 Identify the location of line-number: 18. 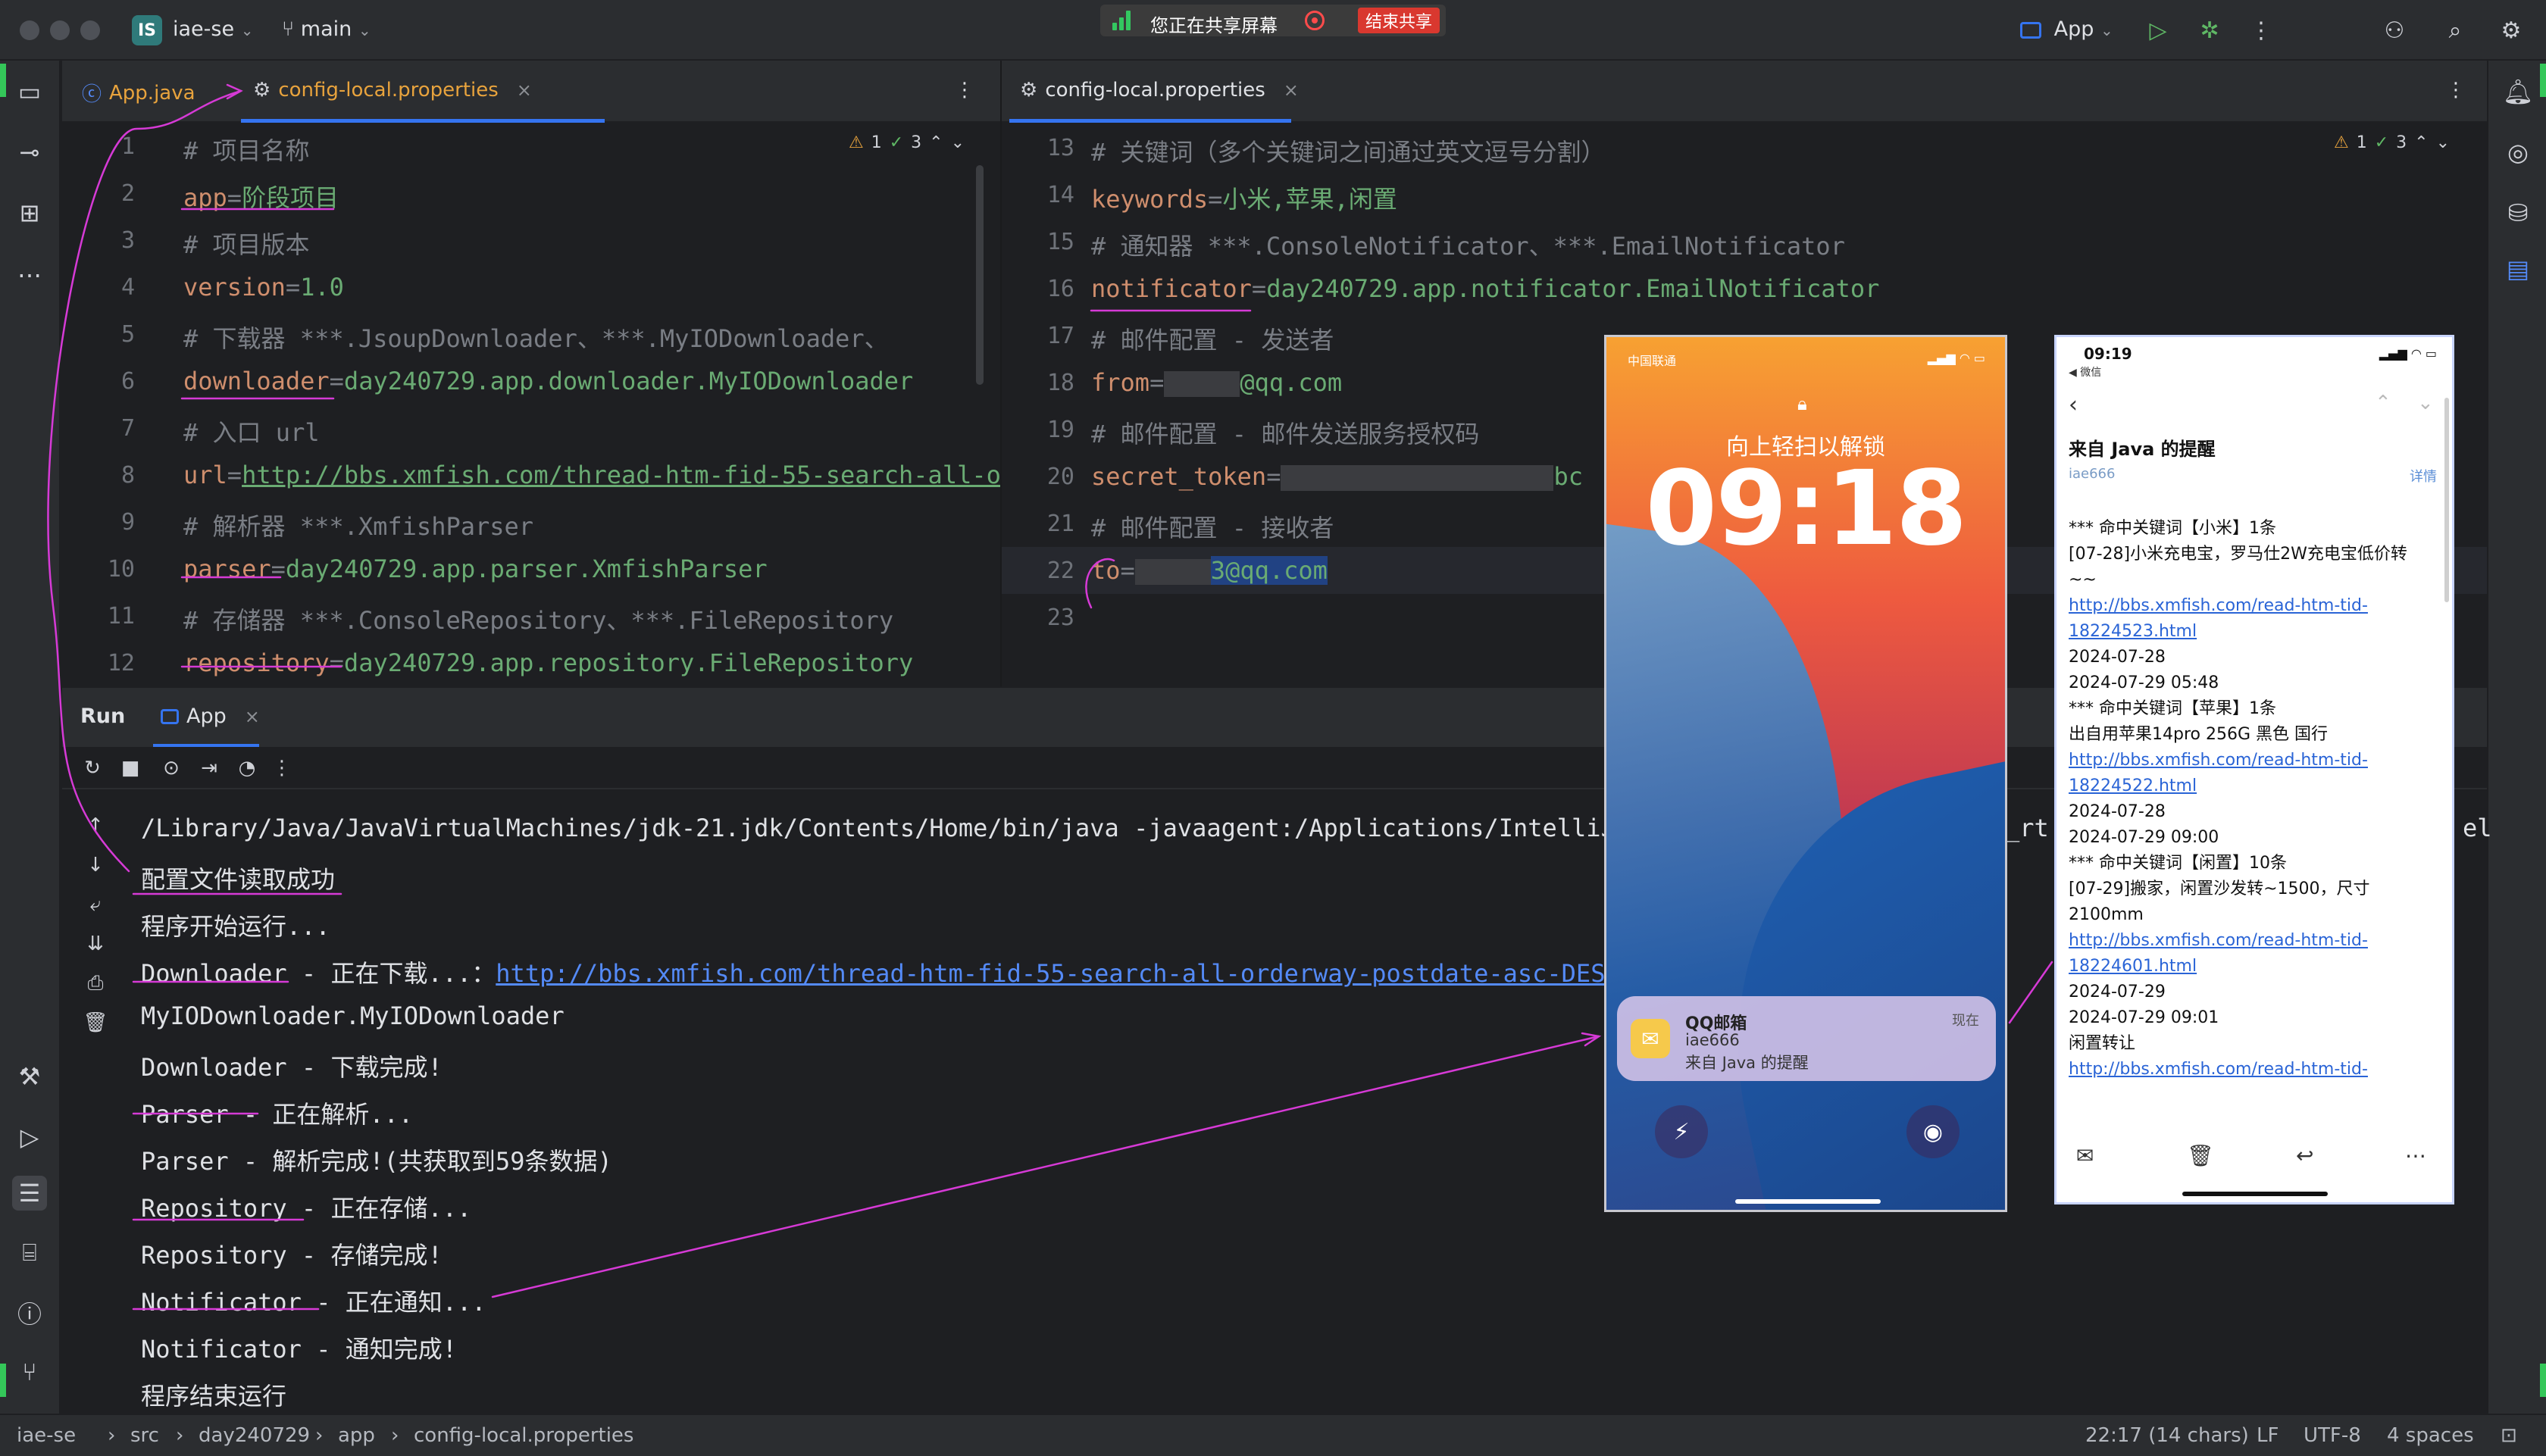
(1045, 383).